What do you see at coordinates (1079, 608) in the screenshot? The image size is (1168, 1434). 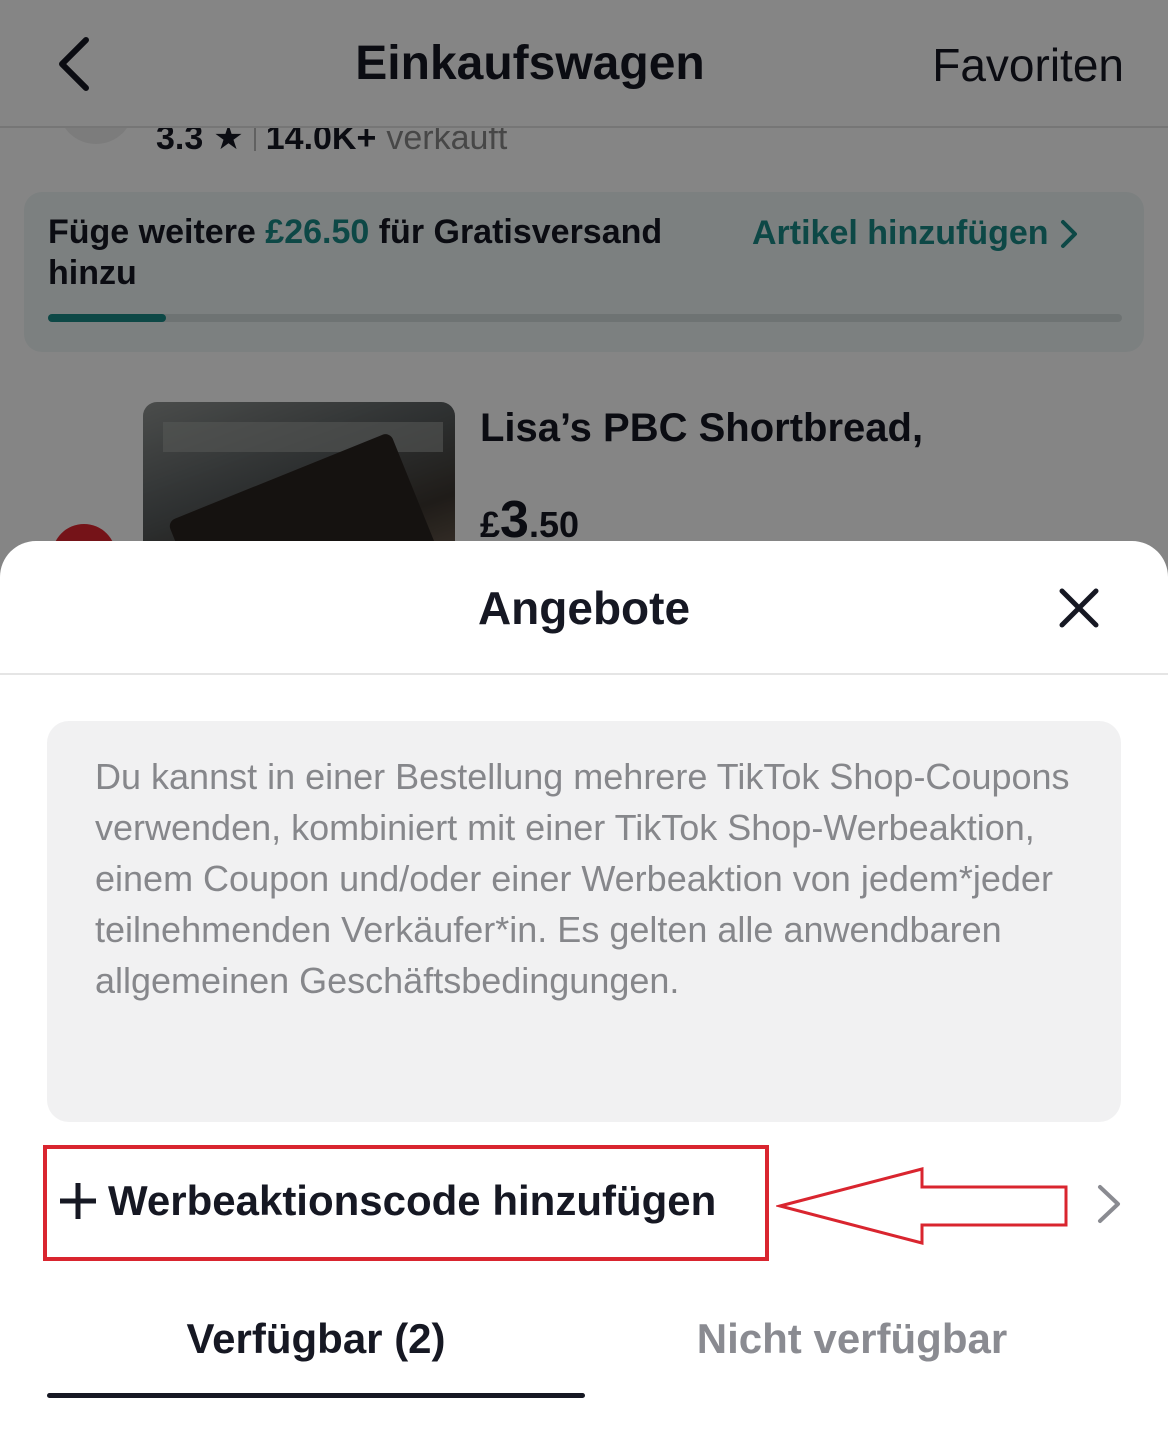 I see `close-icon` at bounding box center [1079, 608].